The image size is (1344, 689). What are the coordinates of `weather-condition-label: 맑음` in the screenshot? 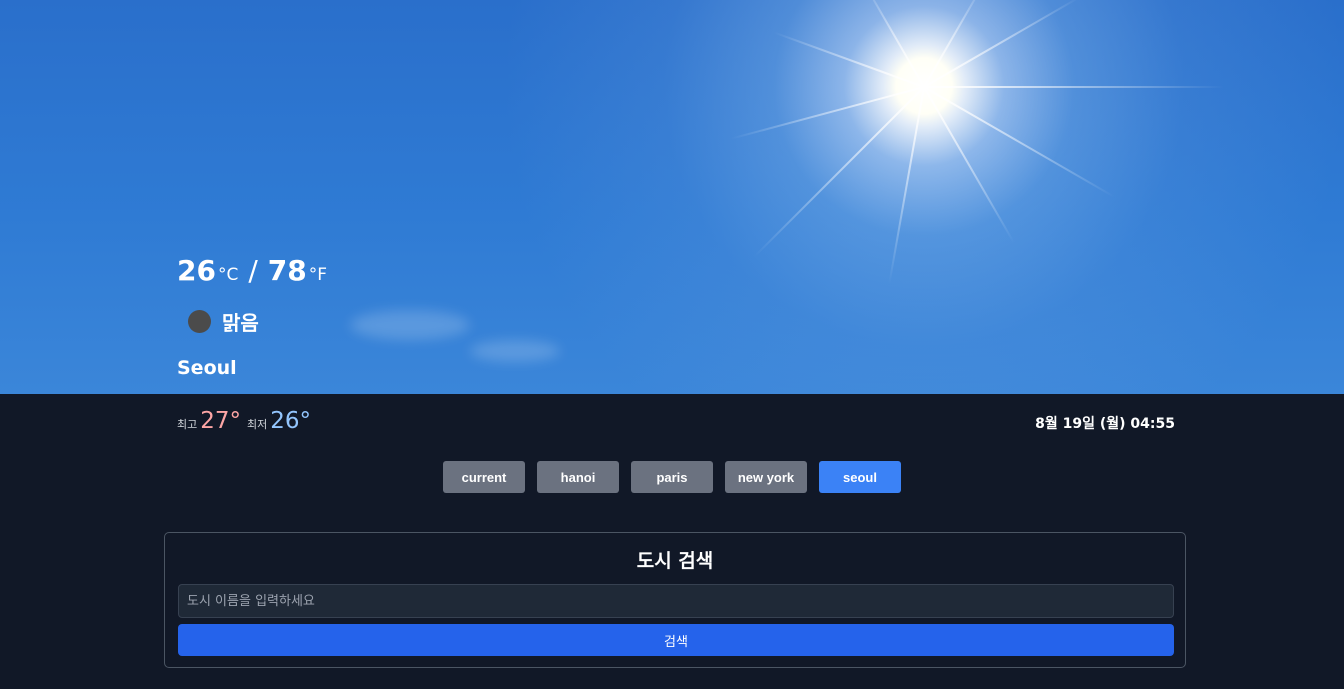 It's located at (240, 323).